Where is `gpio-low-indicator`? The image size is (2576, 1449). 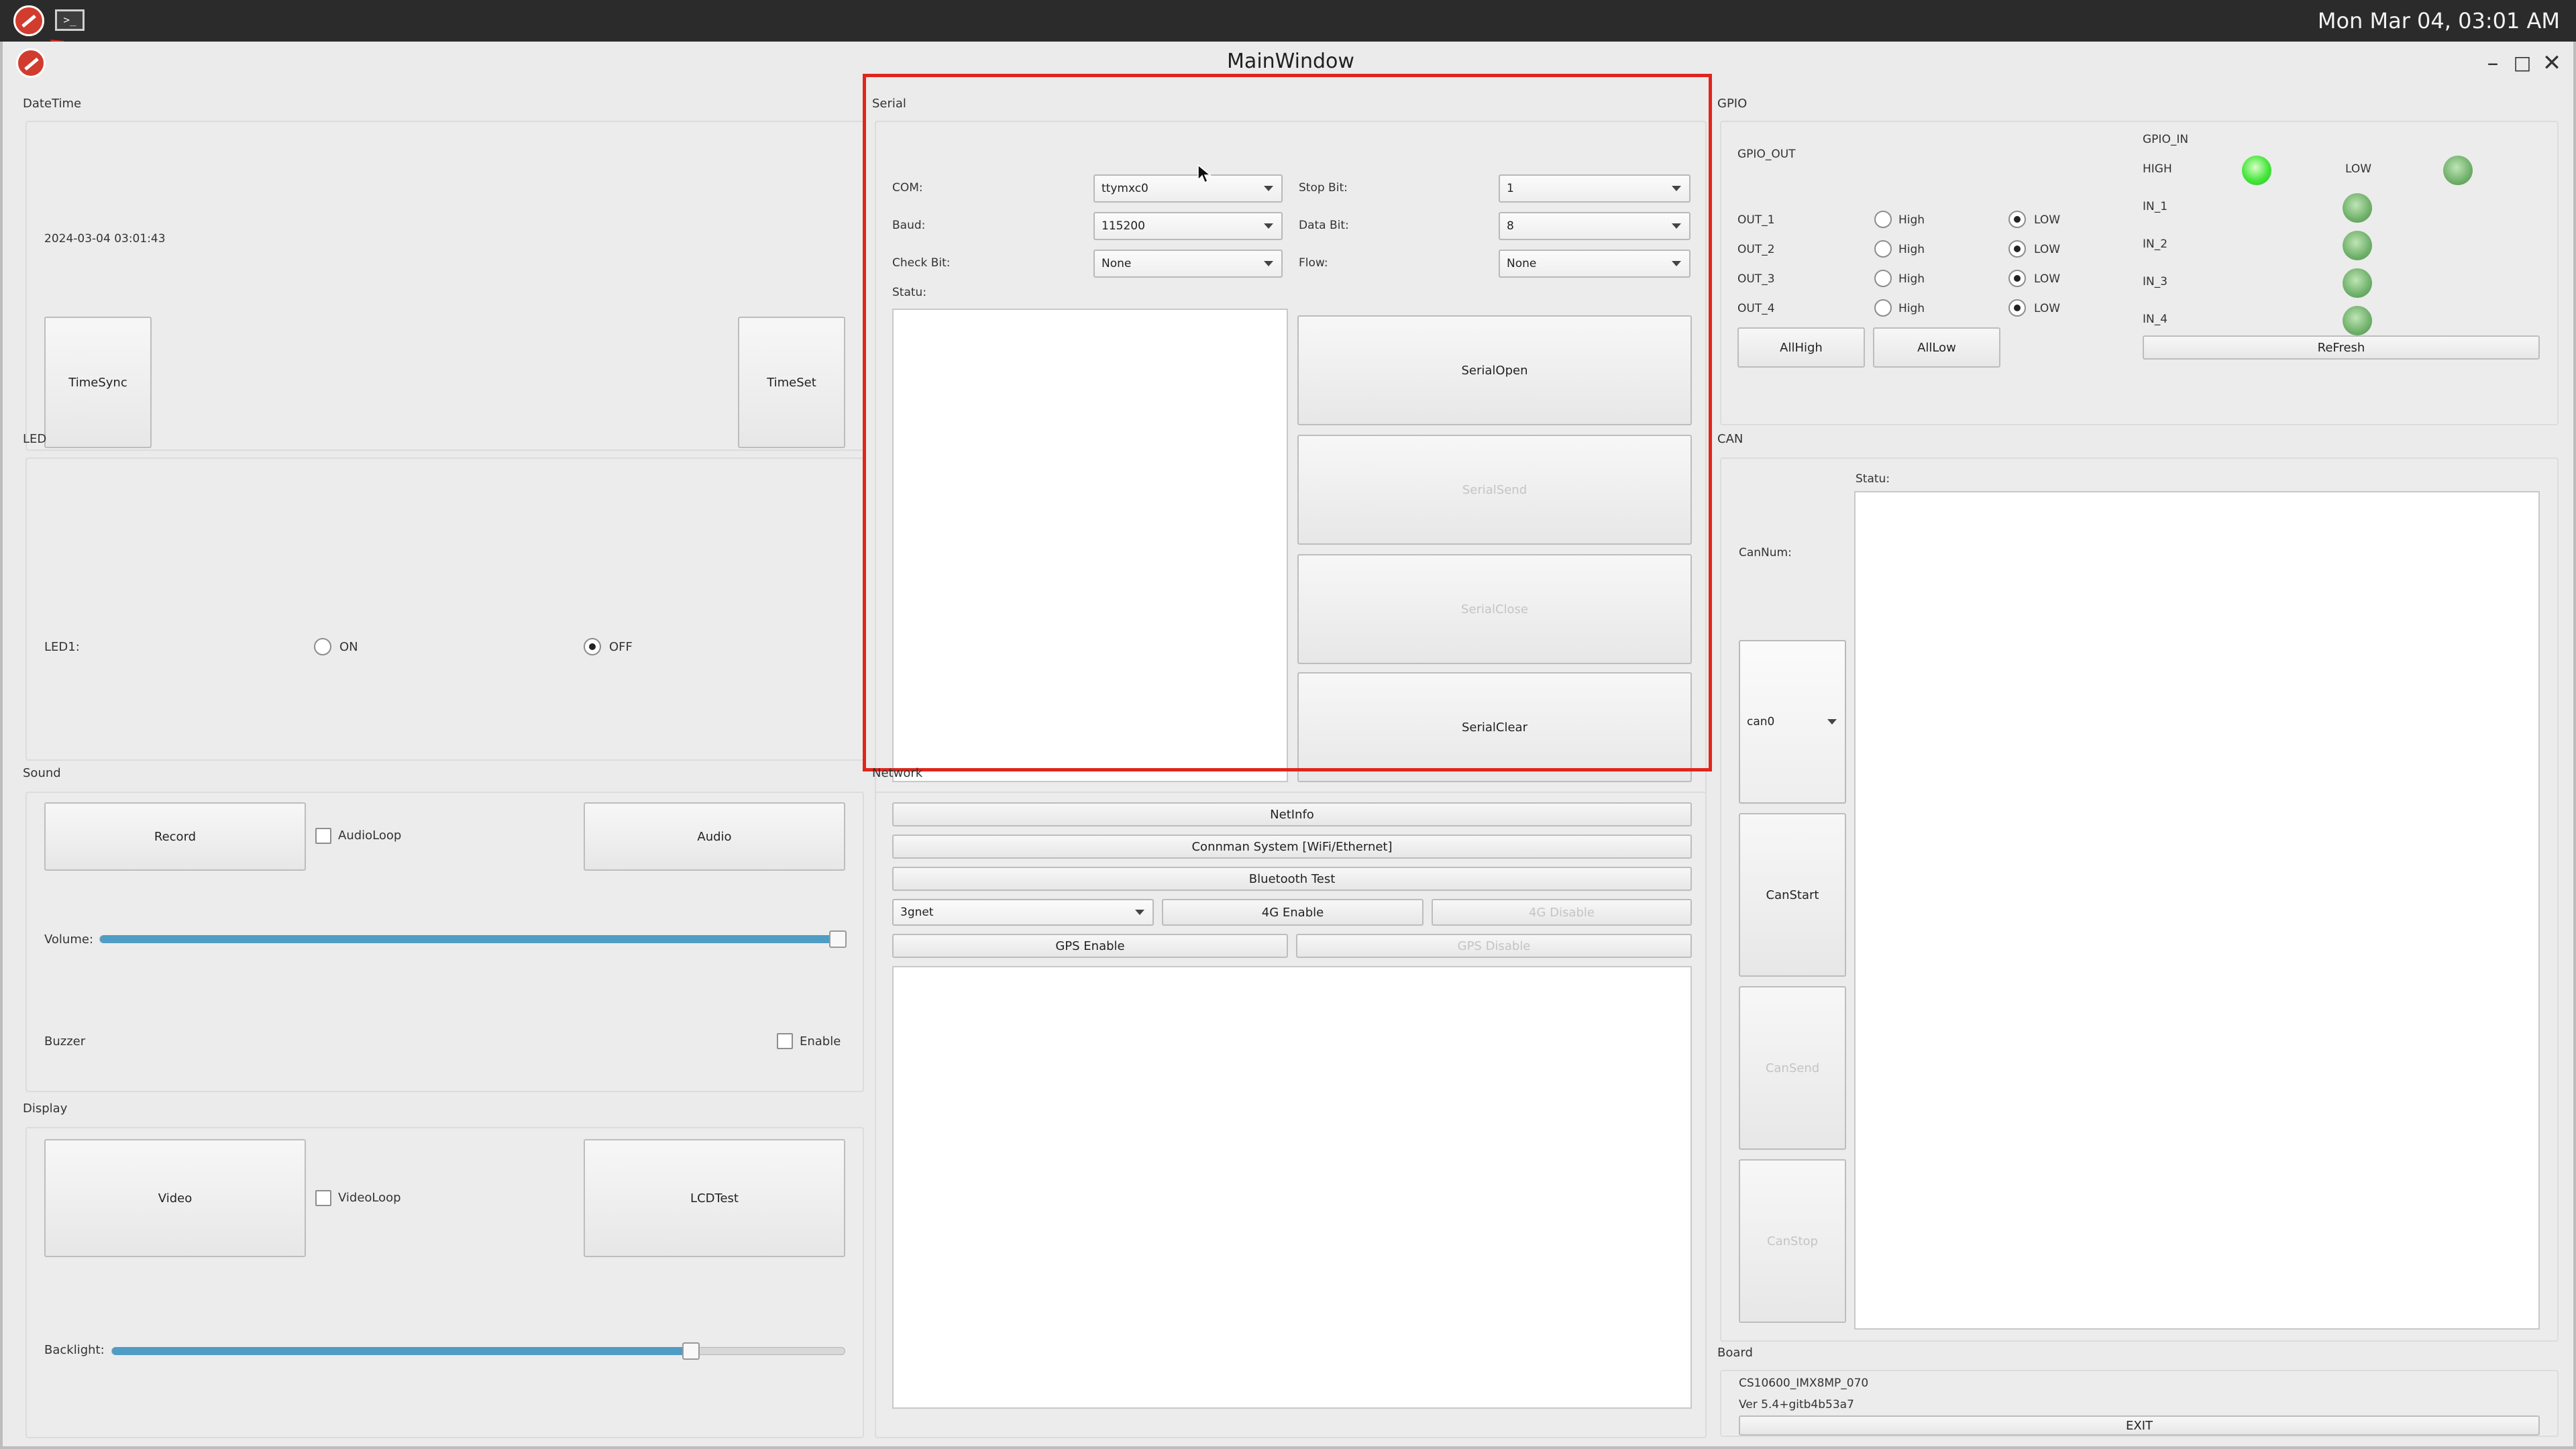 gpio-low-indicator is located at coordinates (2458, 170).